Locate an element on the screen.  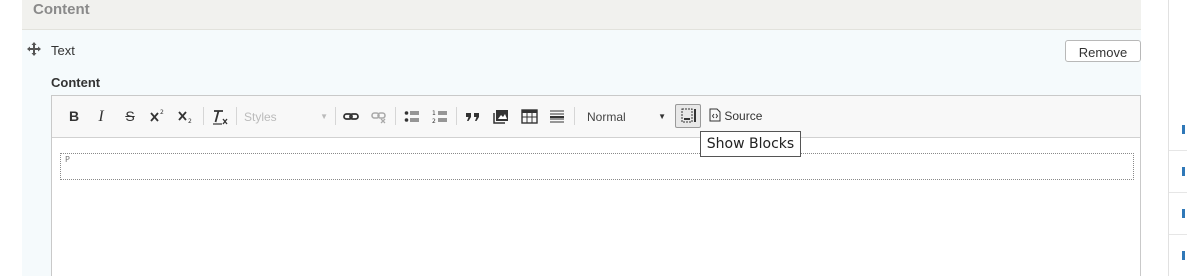
unlink-icon is located at coordinates (378, 118).